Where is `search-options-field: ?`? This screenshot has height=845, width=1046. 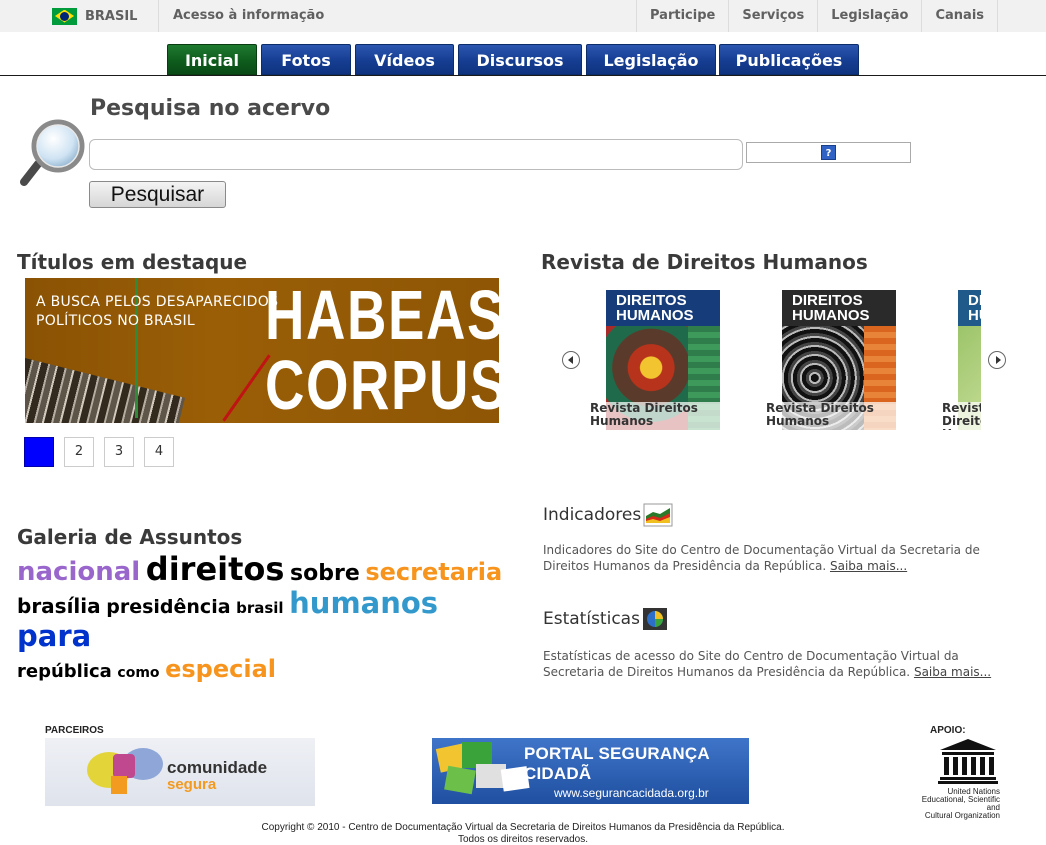
search-options-field: ? is located at coordinates (828, 152).